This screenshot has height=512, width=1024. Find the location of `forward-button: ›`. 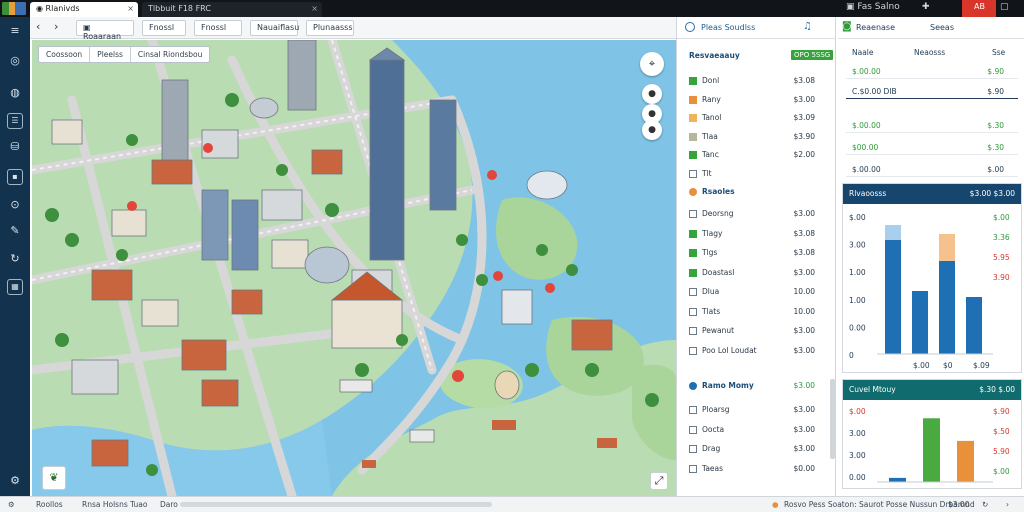

forward-button: › is located at coordinates (56, 26).